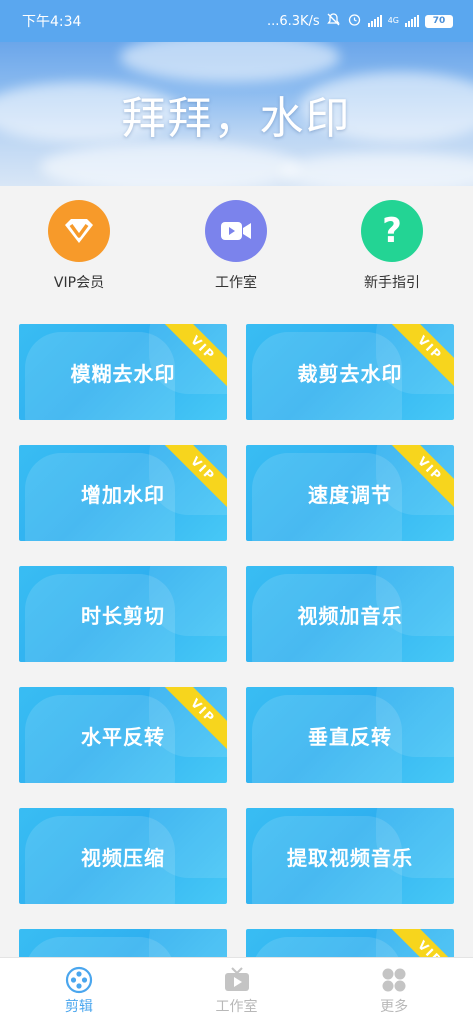 The image size is (473, 1024). Describe the element at coordinates (78, 1007) in the screenshot. I see `nav-edit-label: 剪辑` at that location.